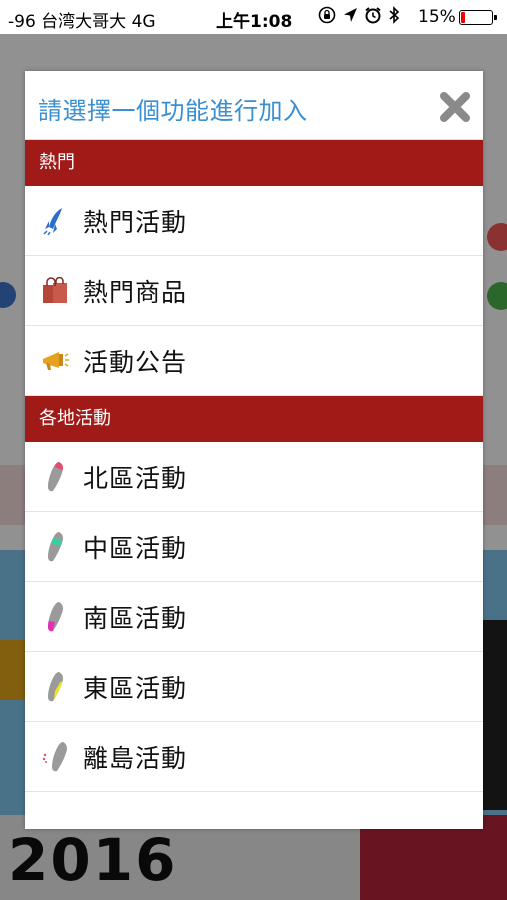  What do you see at coordinates (135, 292) in the screenshot?
I see `menu-item-label: 熱門商品` at bounding box center [135, 292].